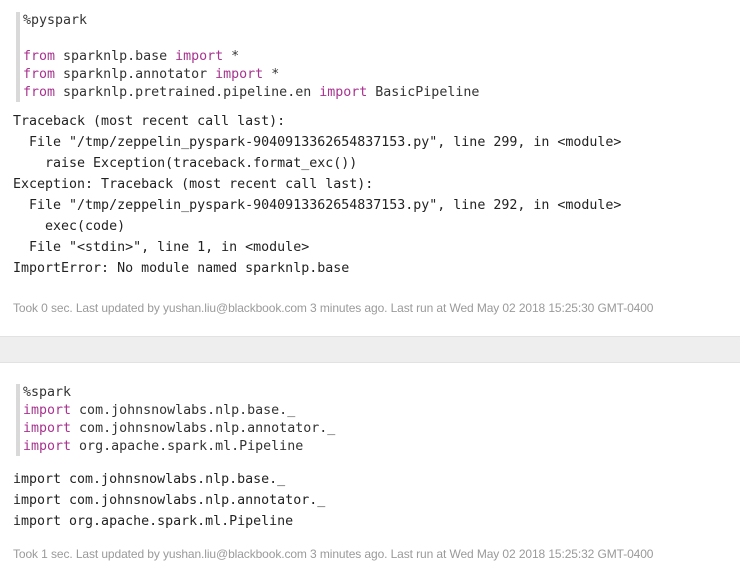  Describe the element at coordinates (149, 121) in the screenshot. I see `output-line: Traceback (most recent call last):` at that location.